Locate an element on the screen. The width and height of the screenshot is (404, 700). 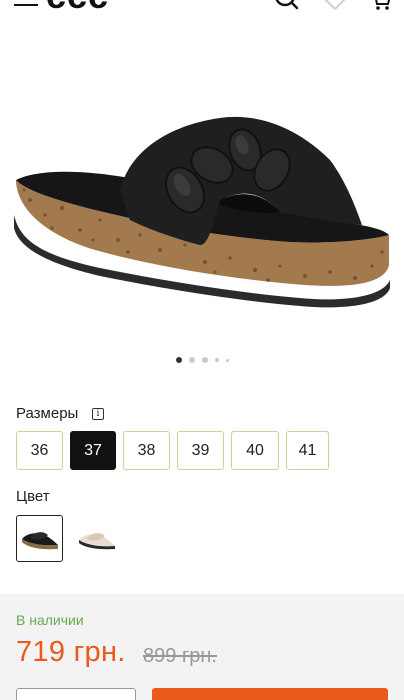
cart-icon is located at coordinates (381, 6).